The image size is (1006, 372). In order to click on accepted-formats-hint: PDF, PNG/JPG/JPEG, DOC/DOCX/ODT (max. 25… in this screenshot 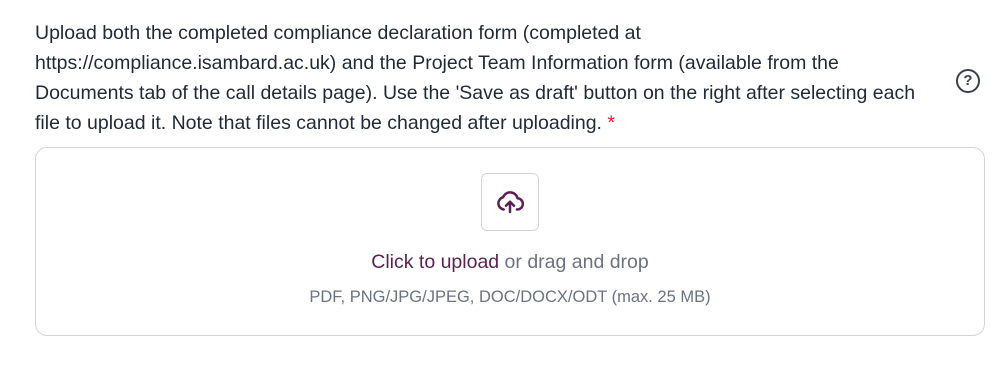, I will do `click(510, 297)`.